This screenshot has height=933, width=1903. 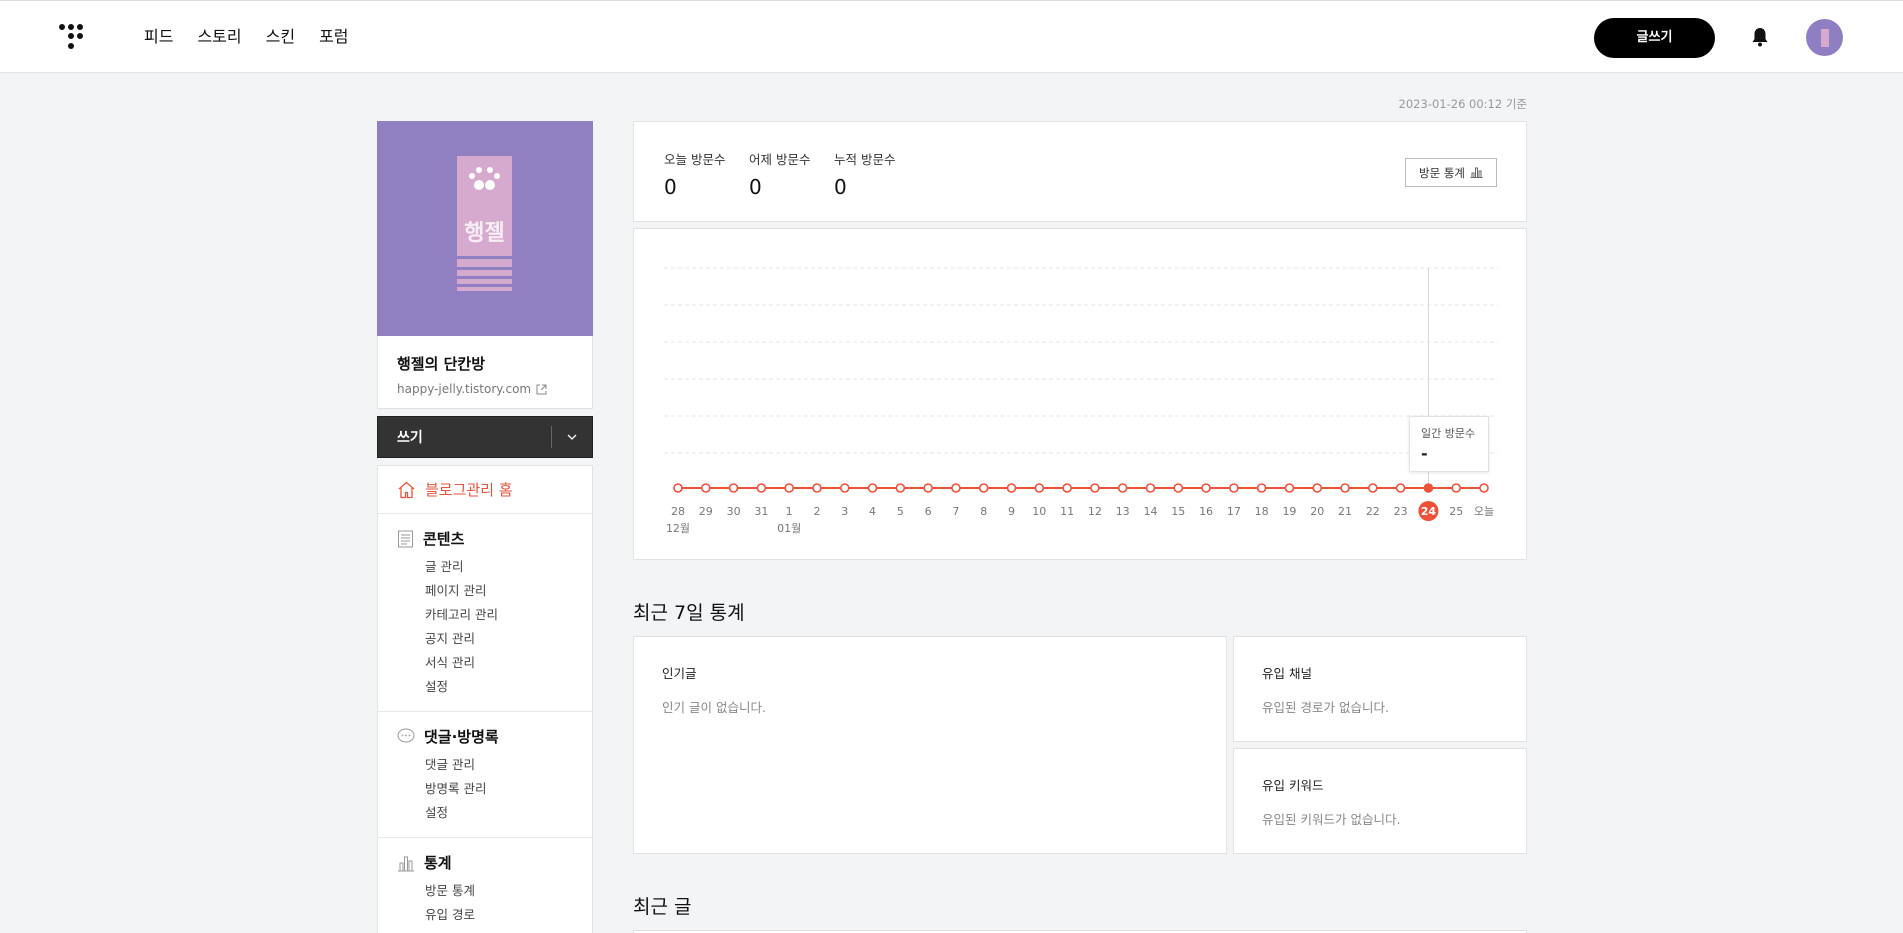 What do you see at coordinates (484, 223) in the screenshot?
I see `blog-logo-image: 행젤` at bounding box center [484, 223].